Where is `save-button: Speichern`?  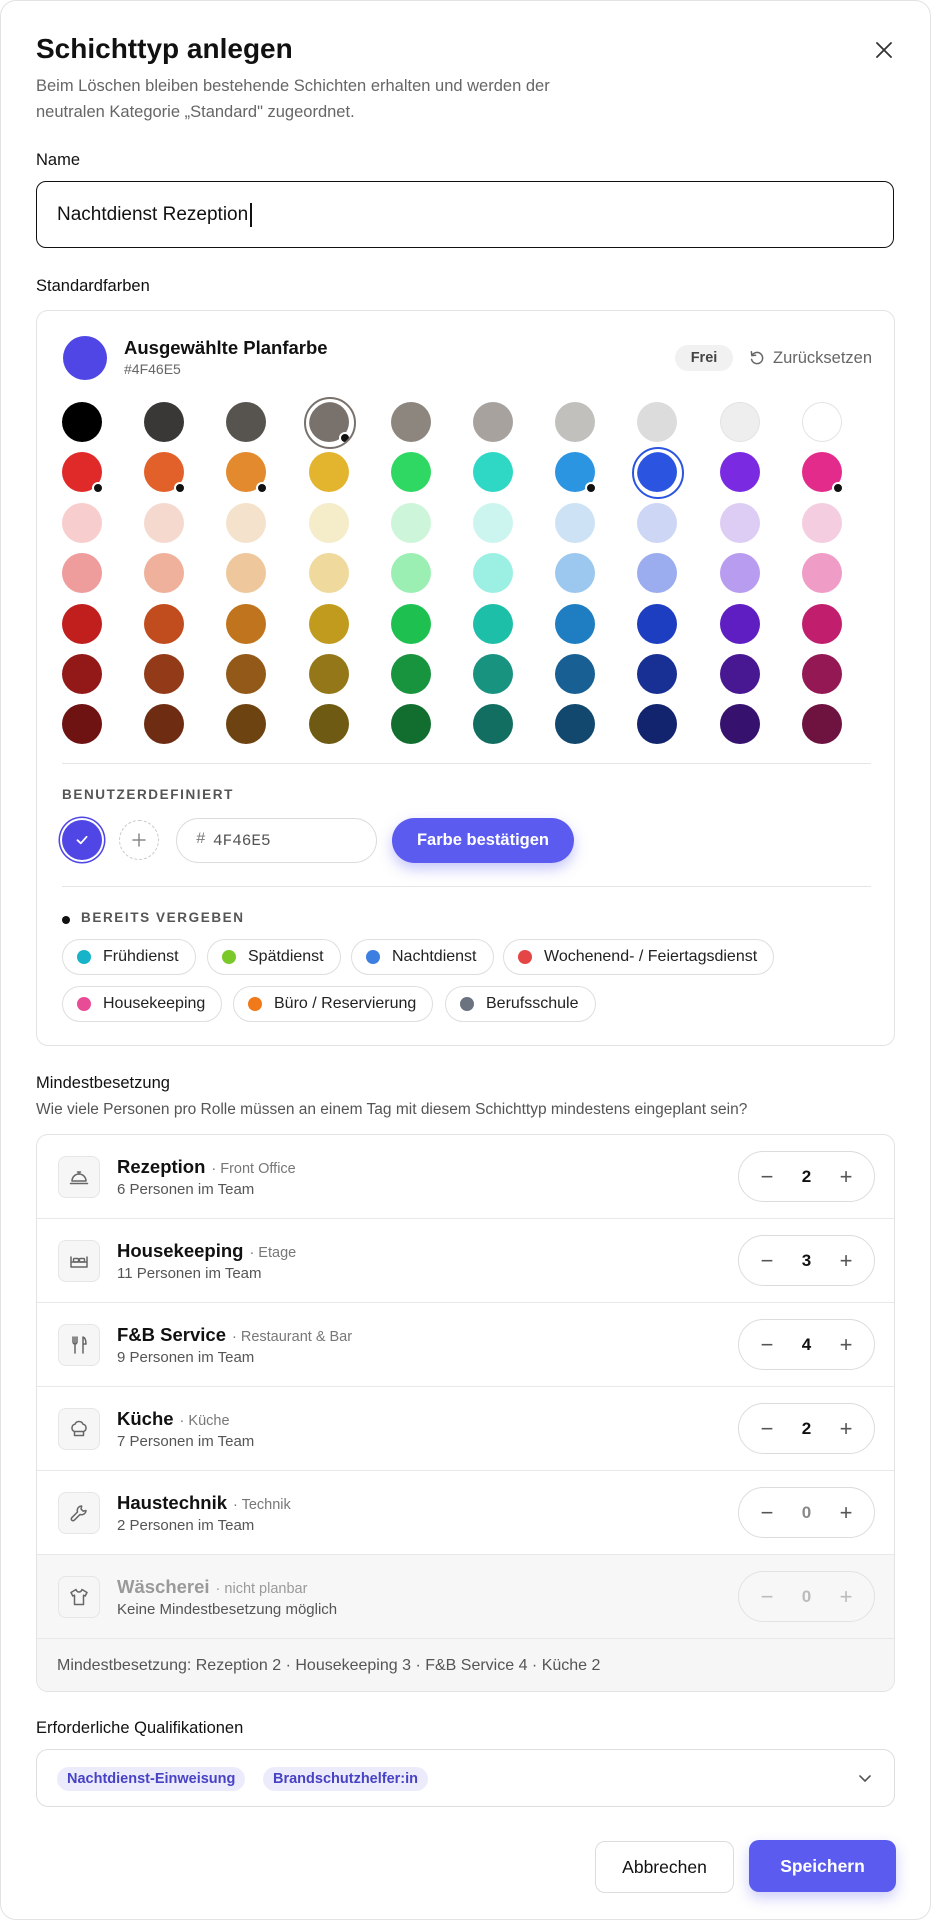
save-button: Speichern is located at coordinates (822, 1866).